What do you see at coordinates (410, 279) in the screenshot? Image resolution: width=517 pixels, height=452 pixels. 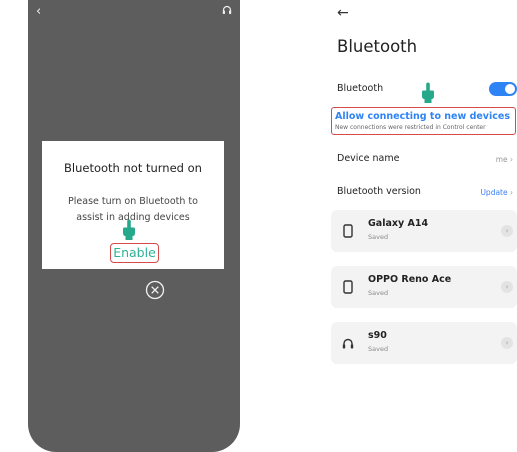 I see `device-name: OPPO Reno Ace` at bounding box center [410, 279].